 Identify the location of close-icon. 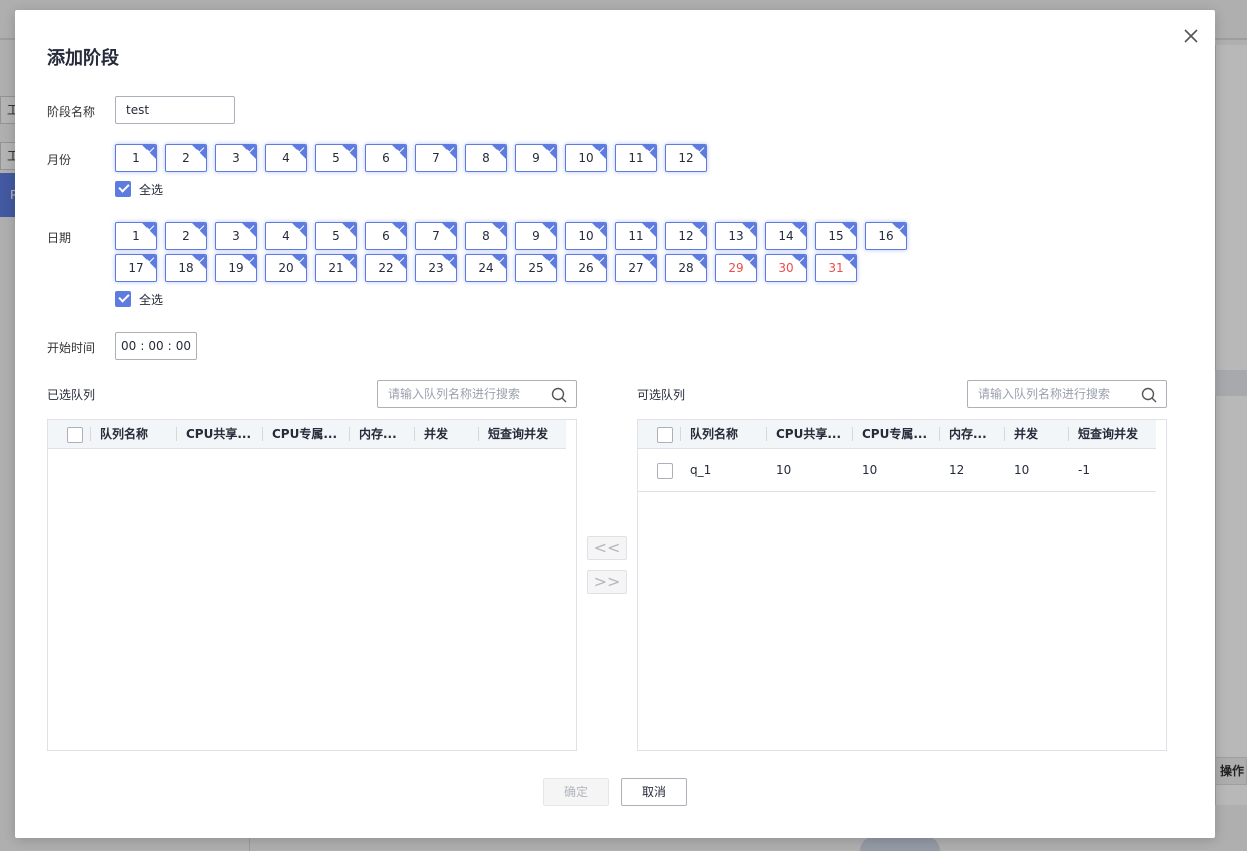
(1191, 36).